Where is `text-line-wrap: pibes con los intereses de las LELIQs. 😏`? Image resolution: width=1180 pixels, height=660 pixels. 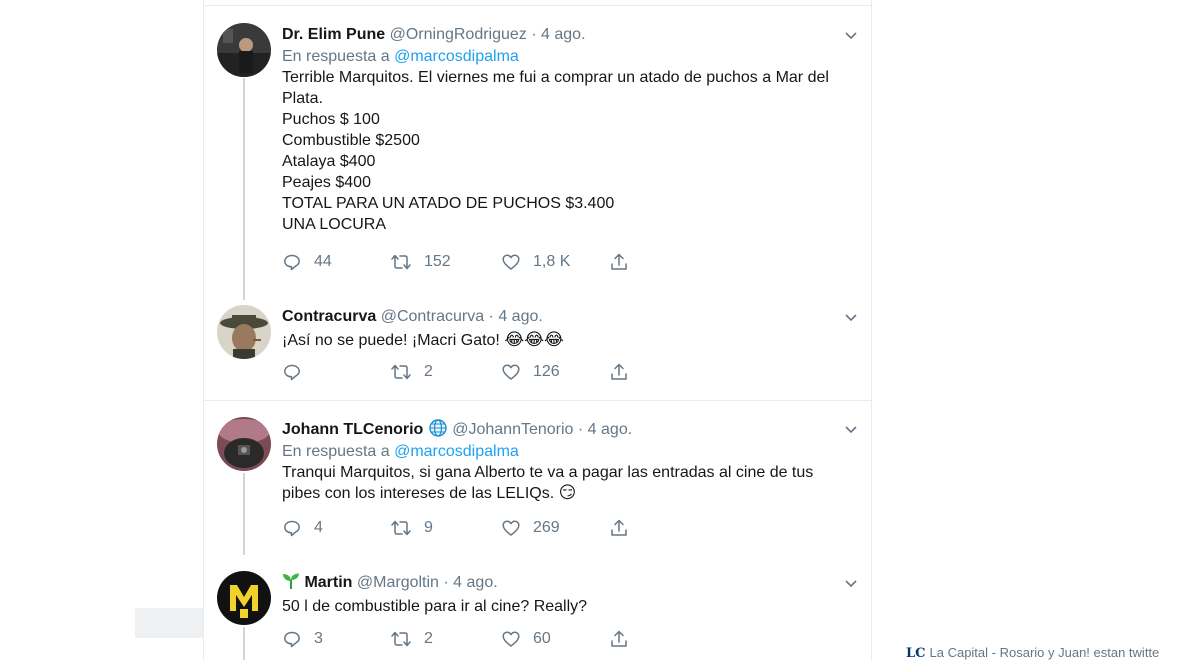 text-line-wrap: pibes con los intereses de las LELIQs. 😏 is located at coordinates (569, 493).